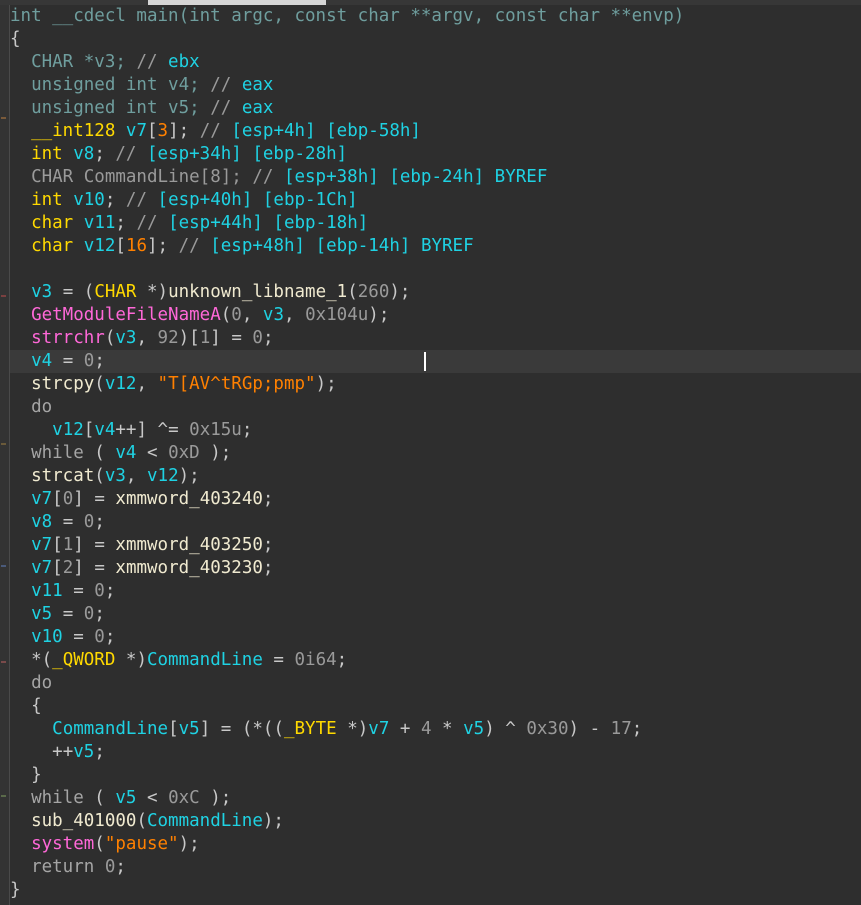 Image resolution: width=861 pixels, height=905 pixels. Describe the element at coordinates (435, 131) in the screenshot. I see `code-line: __int128 v7[3]; // [esp+4h] [ebp-58h]` at that location.